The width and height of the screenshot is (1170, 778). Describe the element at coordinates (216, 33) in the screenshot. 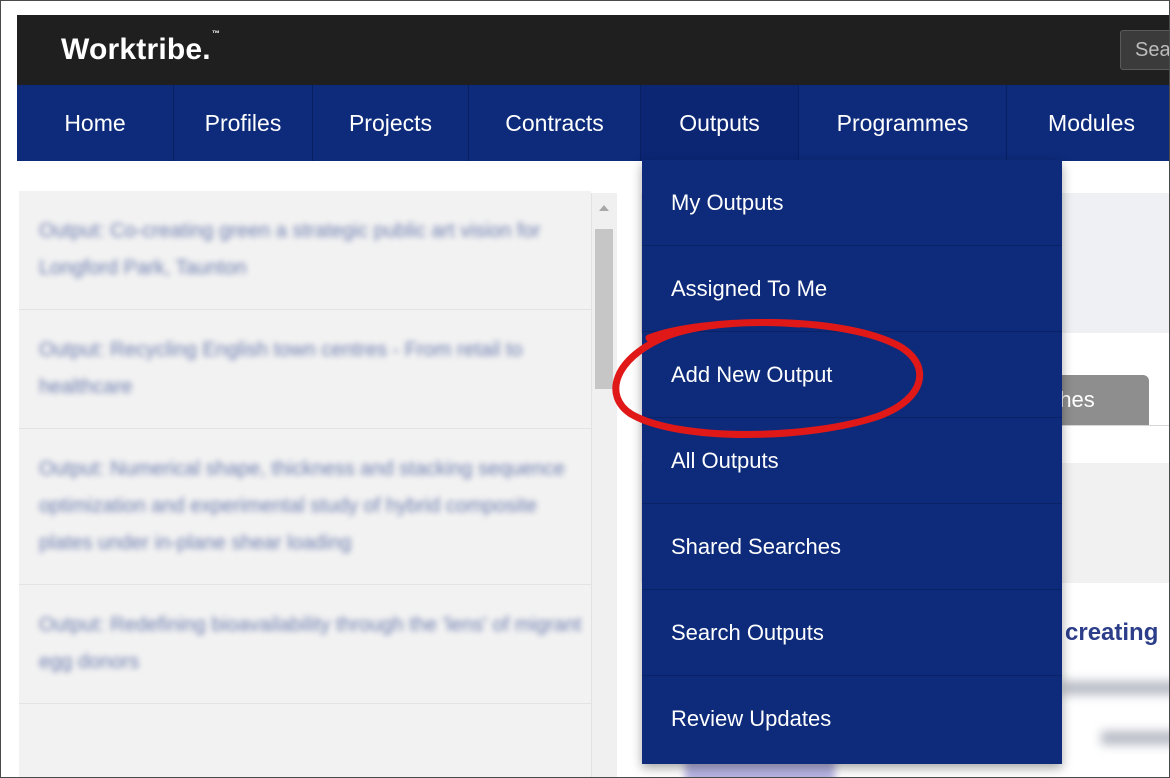

I see `trademark-mark: ™` at that location.